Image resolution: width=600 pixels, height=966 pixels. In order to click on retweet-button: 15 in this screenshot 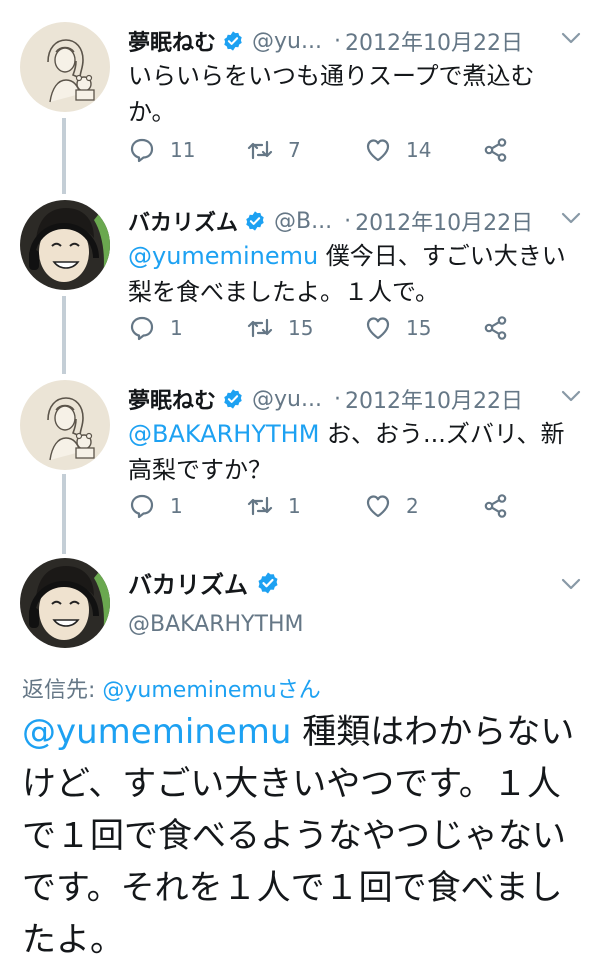, I will do `click(279, 328)`.